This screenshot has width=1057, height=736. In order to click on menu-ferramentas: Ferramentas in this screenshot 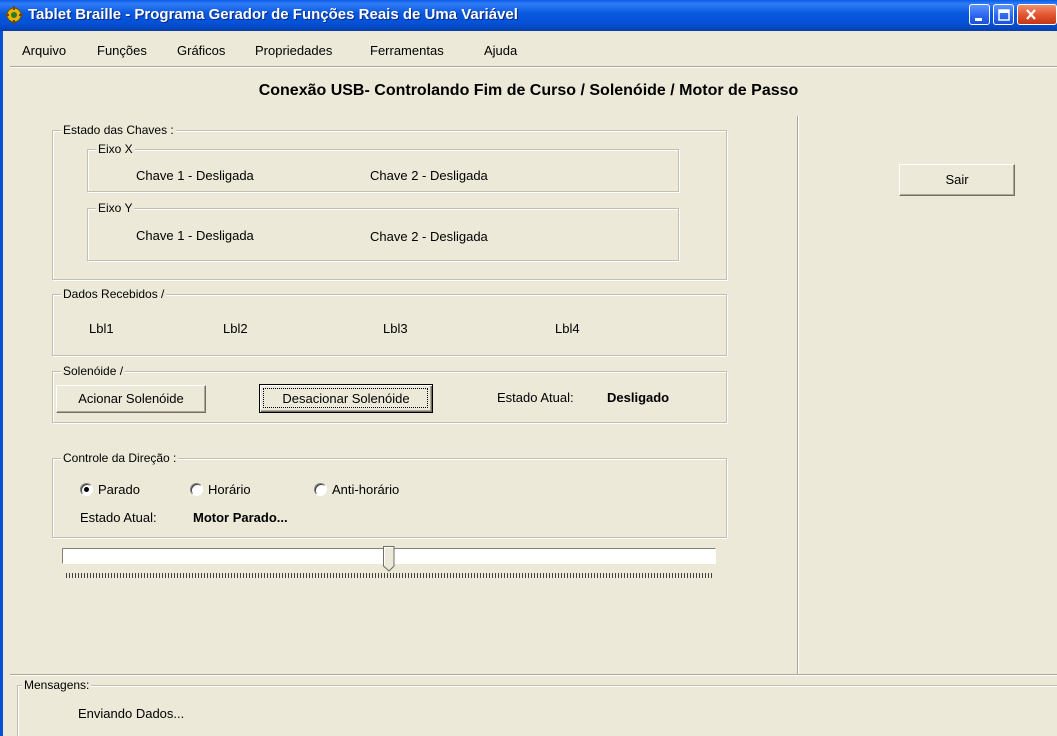, I will do `click(407, 50)`.